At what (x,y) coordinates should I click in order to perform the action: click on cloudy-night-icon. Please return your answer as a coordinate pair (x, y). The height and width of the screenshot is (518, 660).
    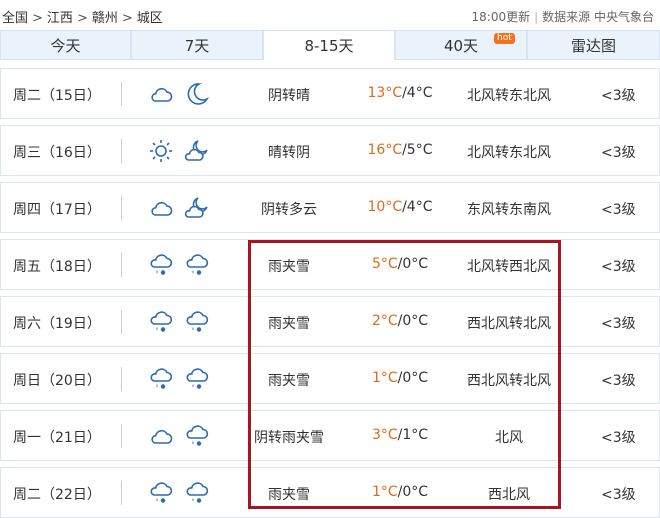
    Looking at the image, I should click on (197, 208).